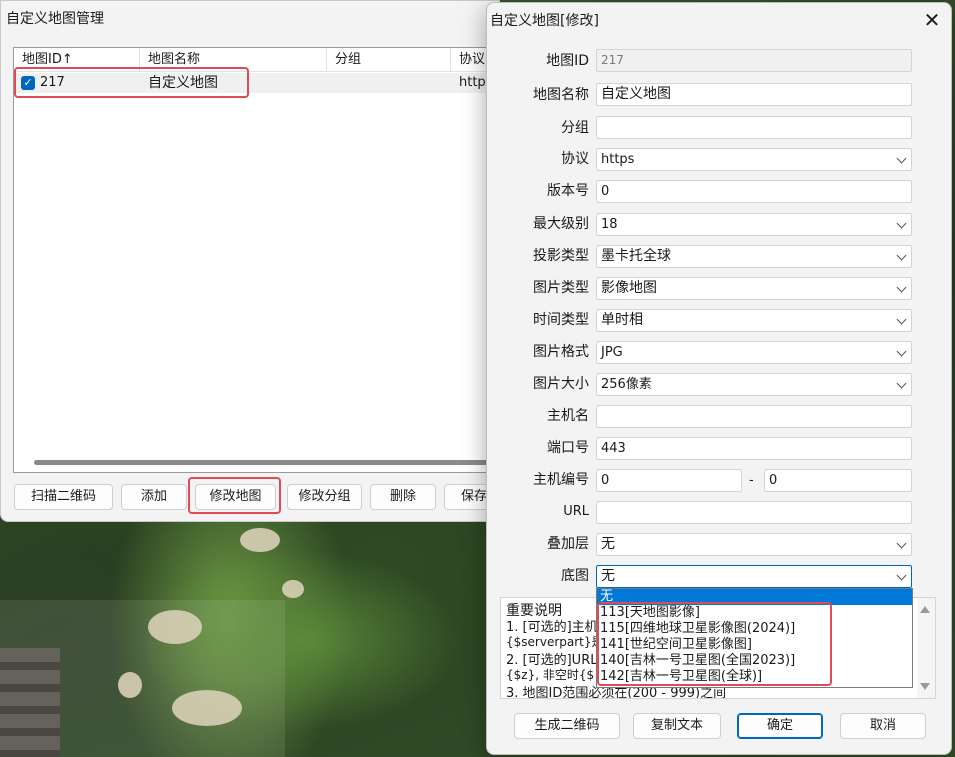  Describe the element at coordinates (754, 645) in the screenshot. I see `base-map-option: 141[世纪空间卫星影像图]` at that location.